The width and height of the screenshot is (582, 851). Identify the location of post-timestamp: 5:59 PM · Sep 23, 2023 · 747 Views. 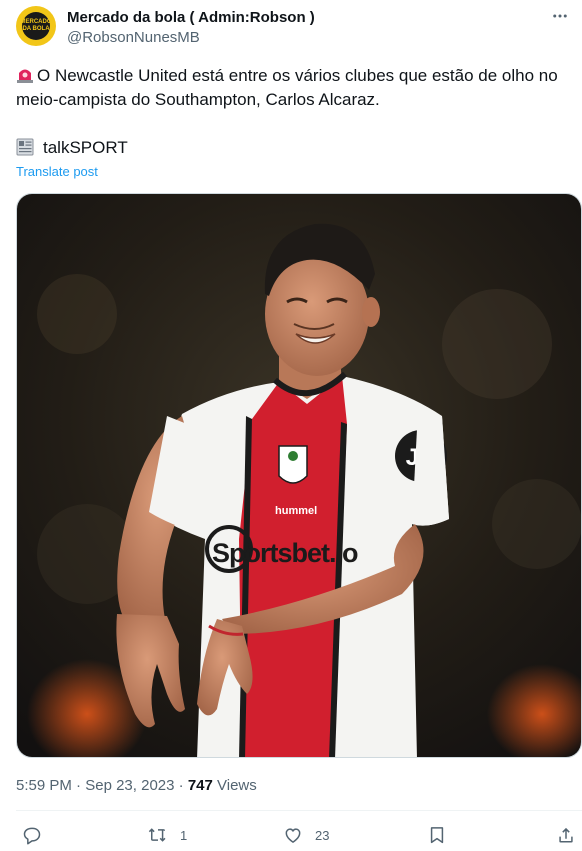
(136, 785).